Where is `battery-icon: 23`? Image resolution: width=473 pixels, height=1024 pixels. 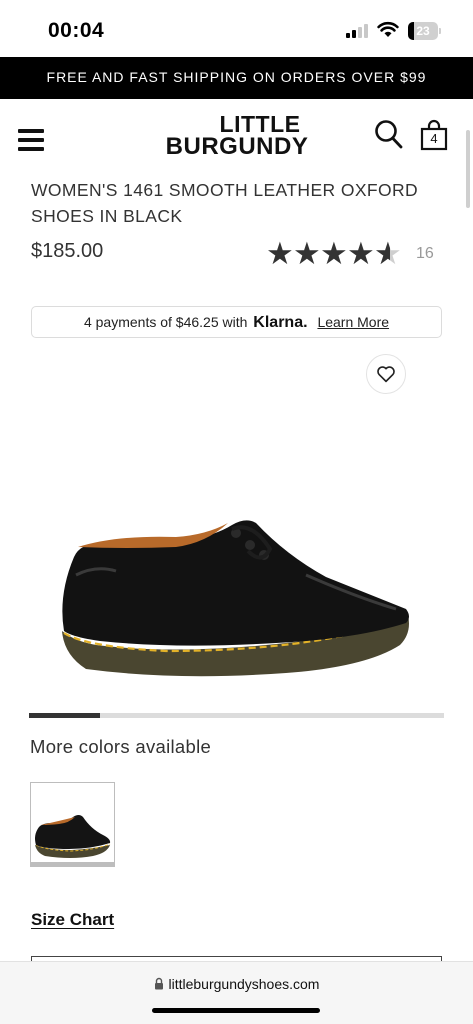
battery-icon: 23 is located at coordinates (423, 31).